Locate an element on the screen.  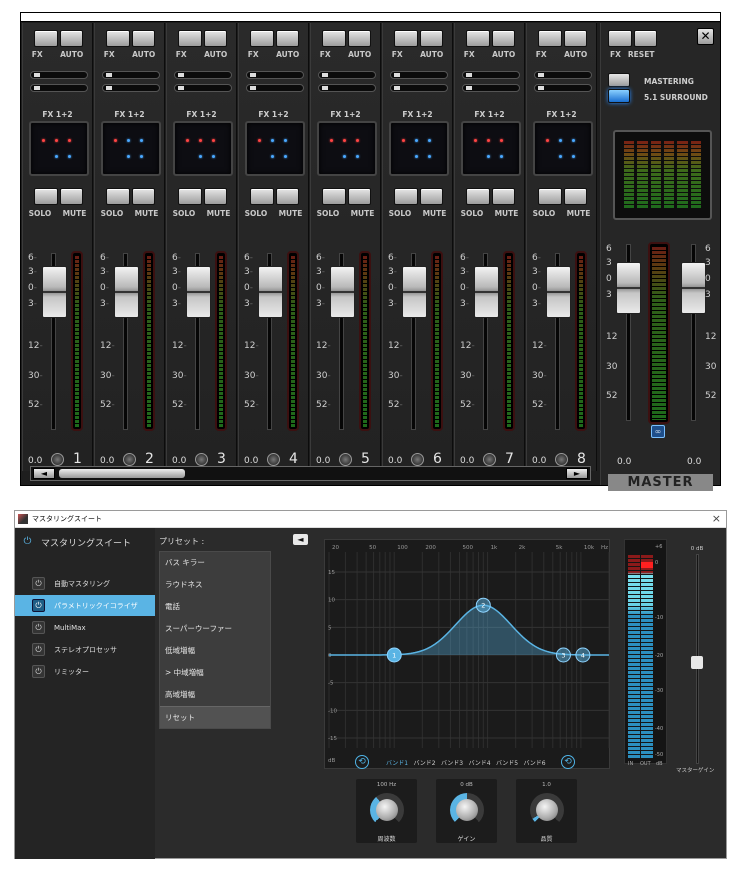
sidebar-module-item: ⏻ 自動マスタリング is located at coordinates (85, 583).